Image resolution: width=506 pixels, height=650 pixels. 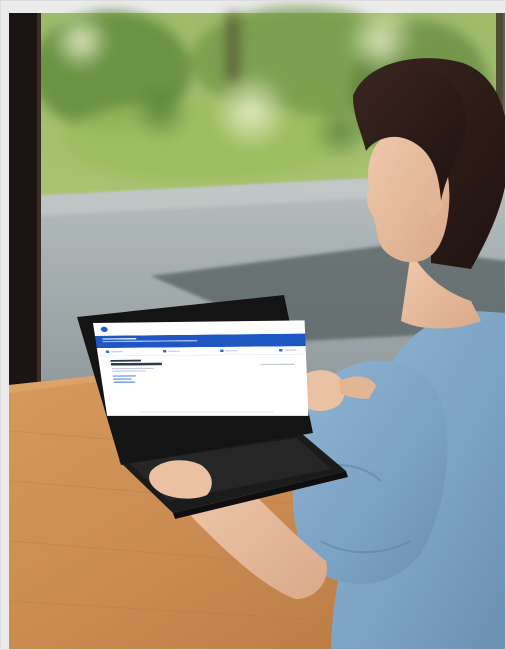 I want to click on footer-divider, so click(x=206, y=412).